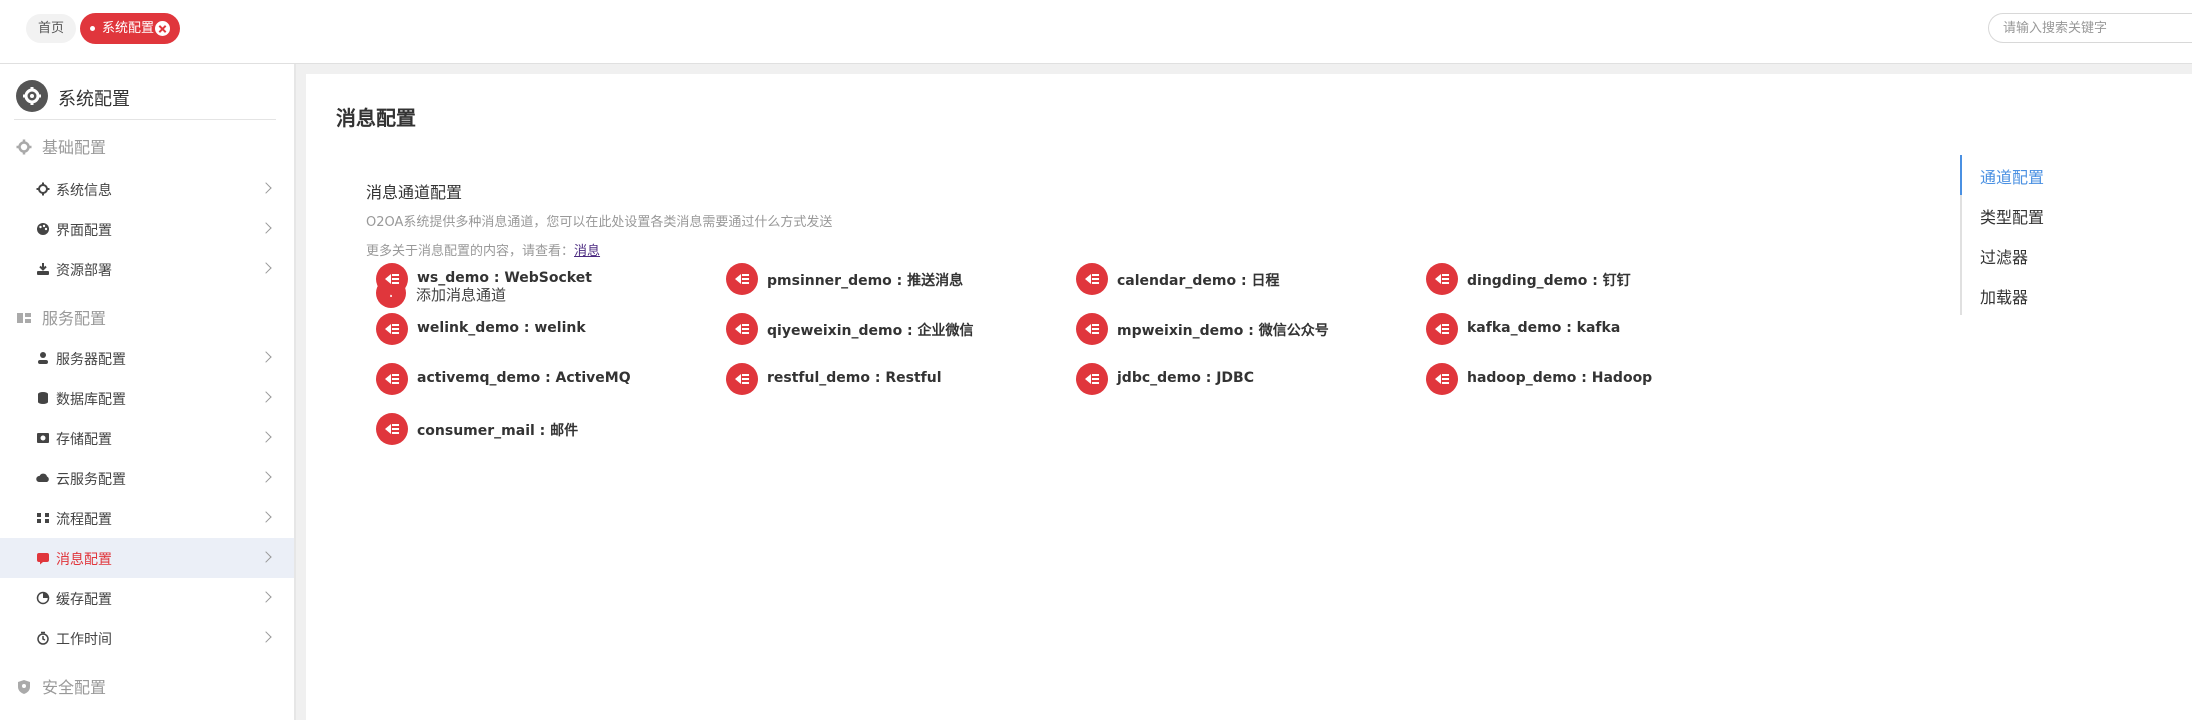 The image size is (2192, 720). I want to click on tab-system-config-label: 系统配置, so click(128, 28).